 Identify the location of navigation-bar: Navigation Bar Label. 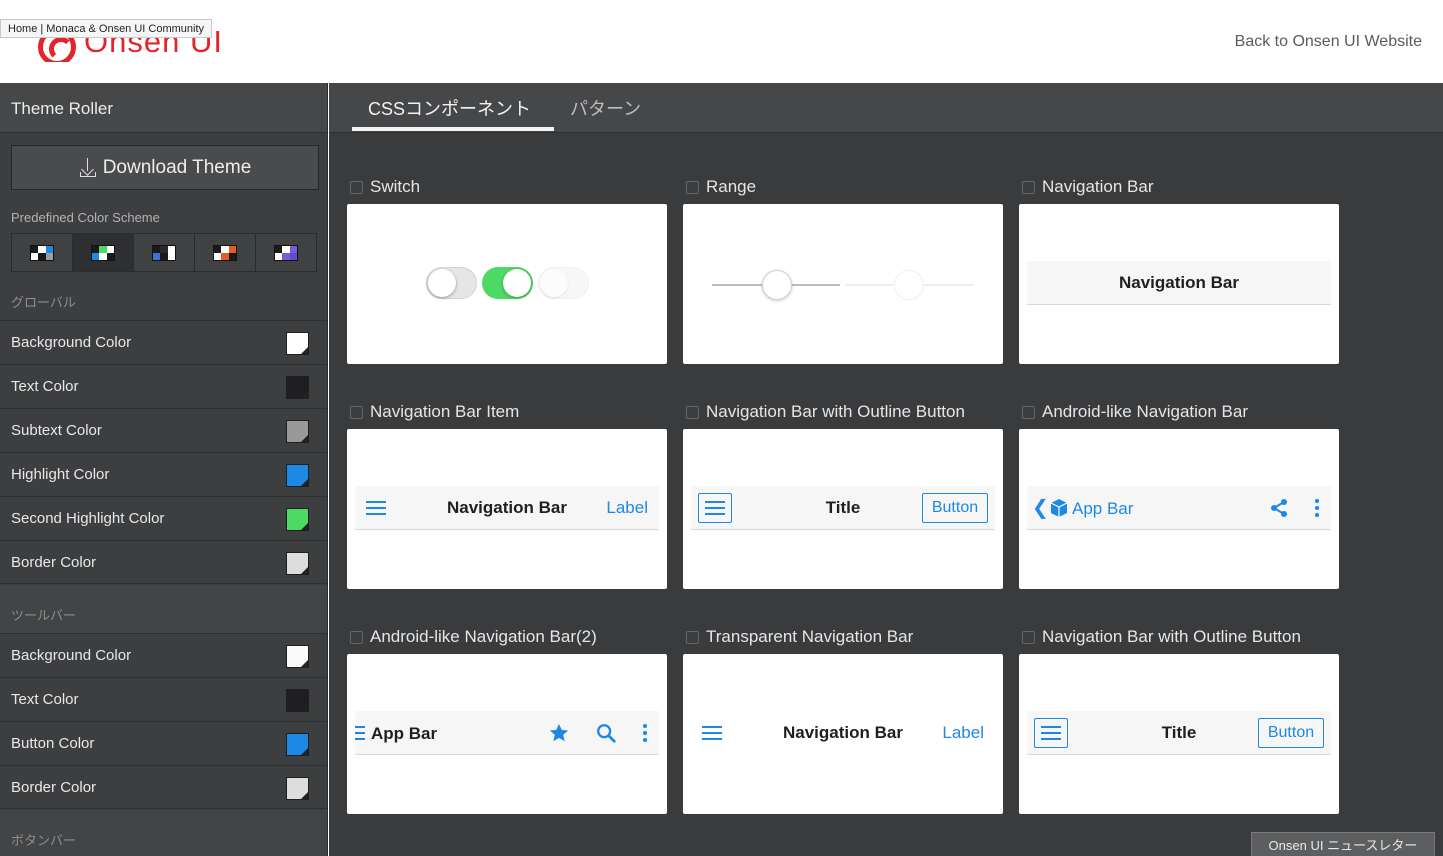
(507, 508).